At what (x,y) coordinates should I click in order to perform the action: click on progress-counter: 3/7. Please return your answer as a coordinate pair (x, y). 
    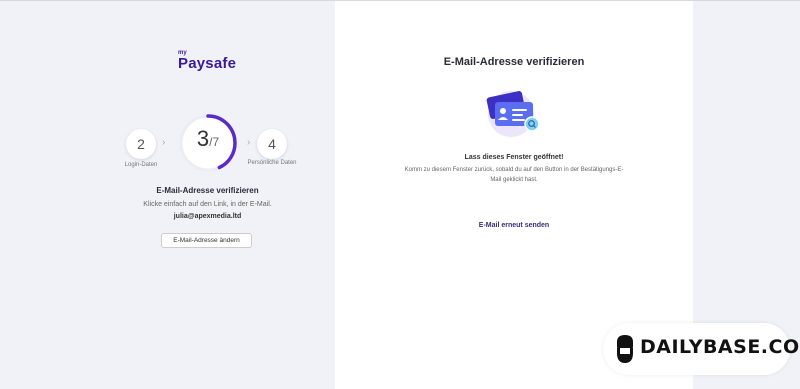
    Looking at the image, I should click on (208, 139).